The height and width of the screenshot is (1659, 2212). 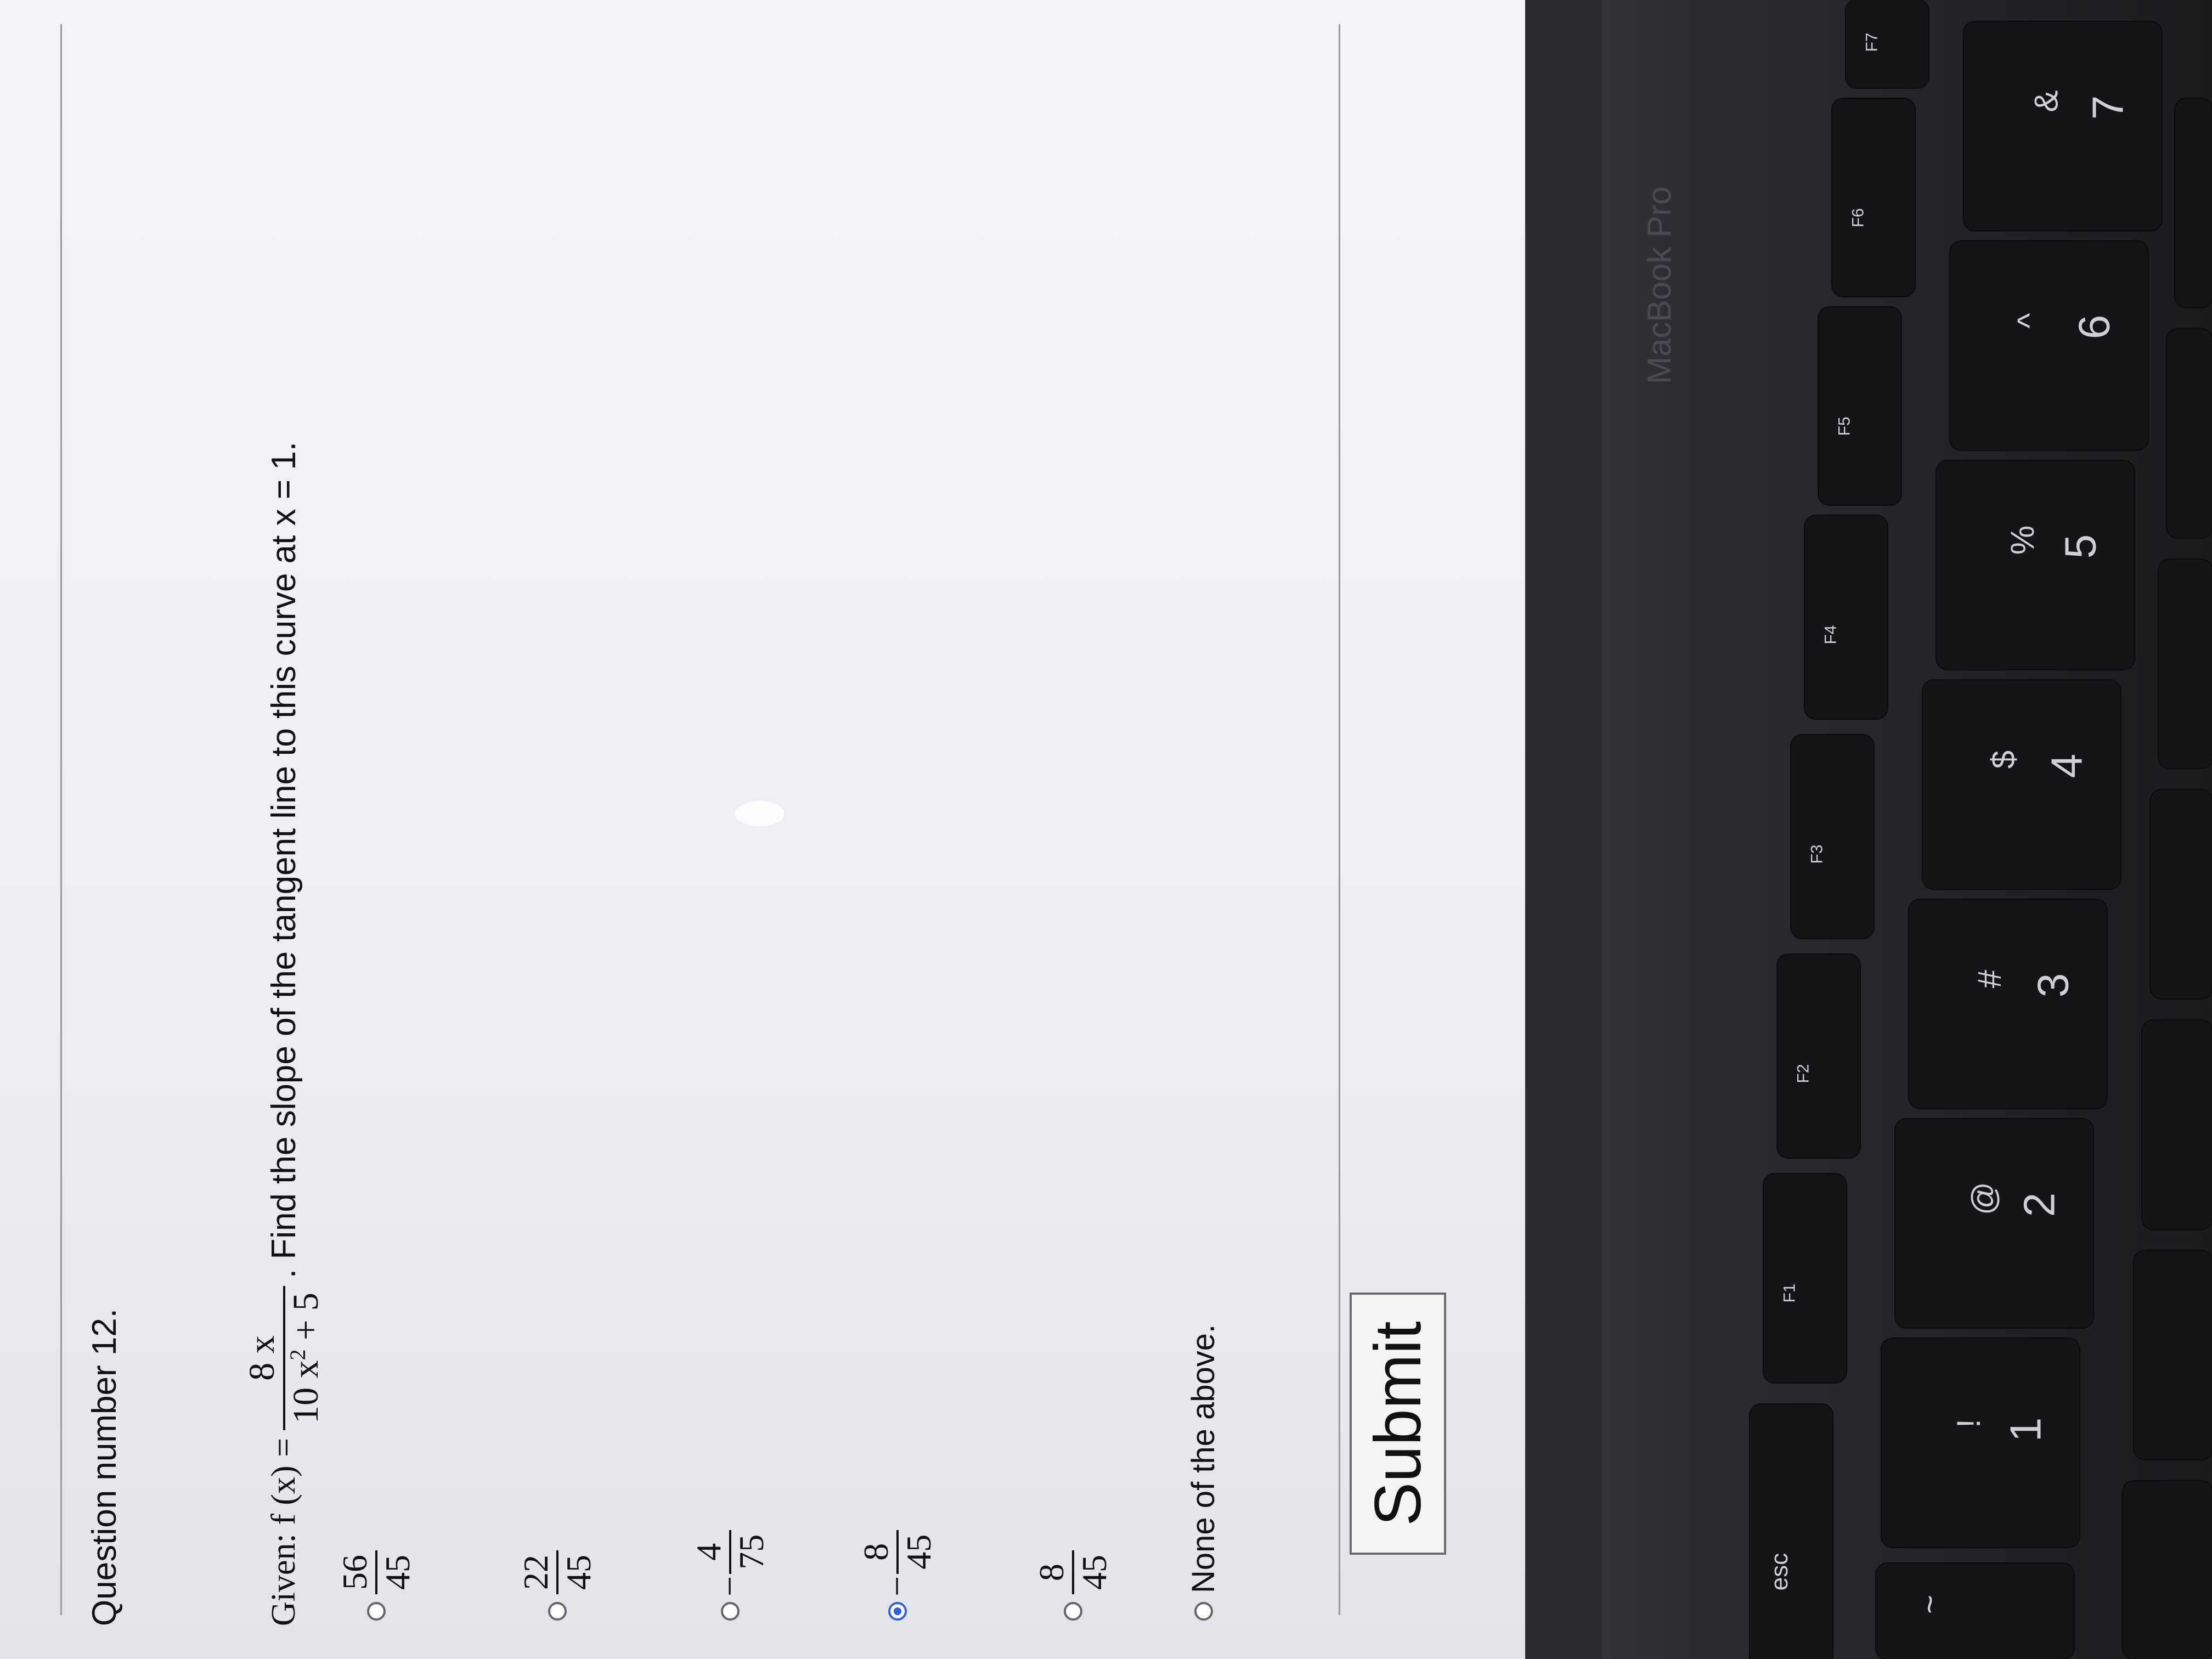 What do you see at coordinates (708, 1552) in the screenshot?
I see `option-3-numerator: 4` at bounding box center [708, 1552].